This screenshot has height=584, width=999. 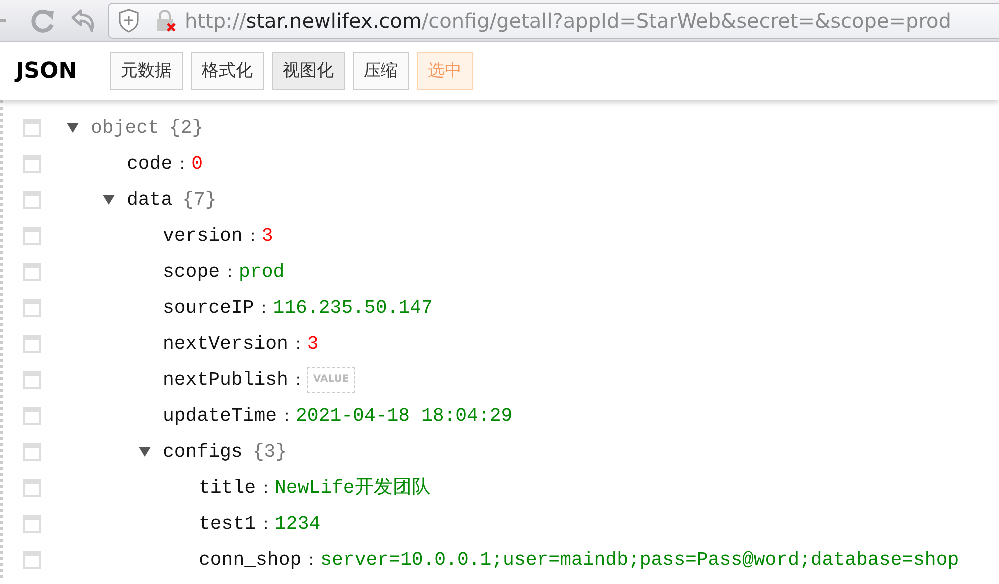 What do you see at coordinates (270, 452) in the screenshot?
I see `item-count: {3}` at bounding box center [270, 452].